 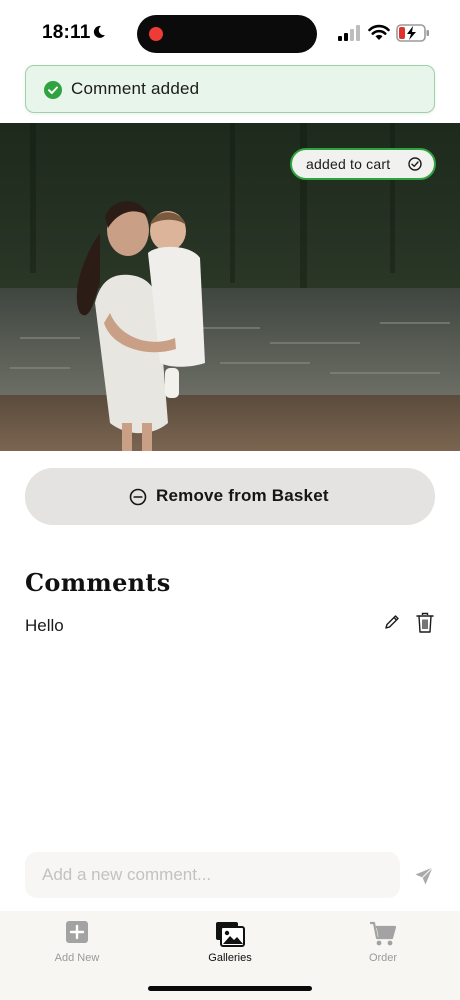 What do you see at coordinates (349, 33) in the screenshot?
I see `signal-icon` at bounding box center [349, 33].